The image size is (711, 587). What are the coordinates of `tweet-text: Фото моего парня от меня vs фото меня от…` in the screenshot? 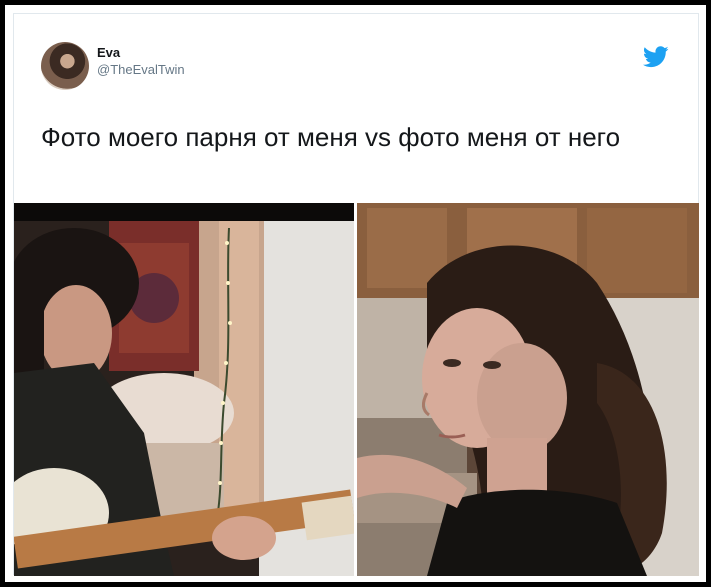 It's located at (331, 137).